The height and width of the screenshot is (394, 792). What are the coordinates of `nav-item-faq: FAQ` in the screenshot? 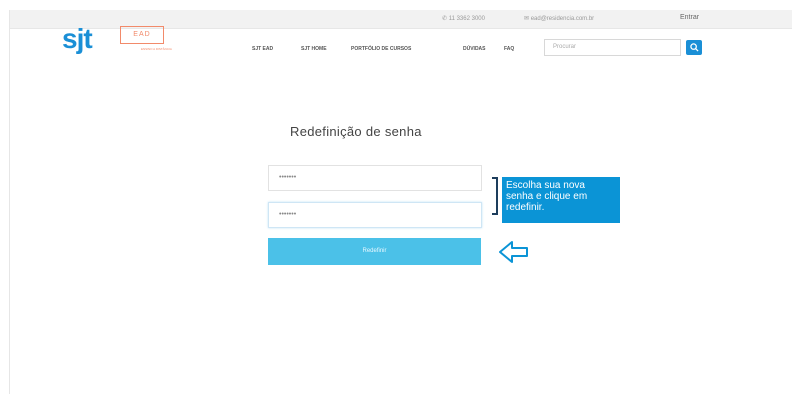 It's located at (509, 49).